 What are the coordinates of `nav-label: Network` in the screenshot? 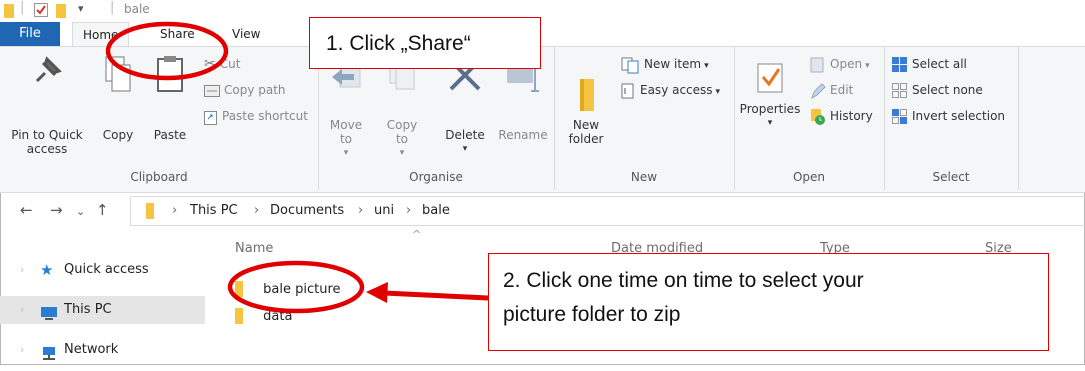 It's located at (91, 349).